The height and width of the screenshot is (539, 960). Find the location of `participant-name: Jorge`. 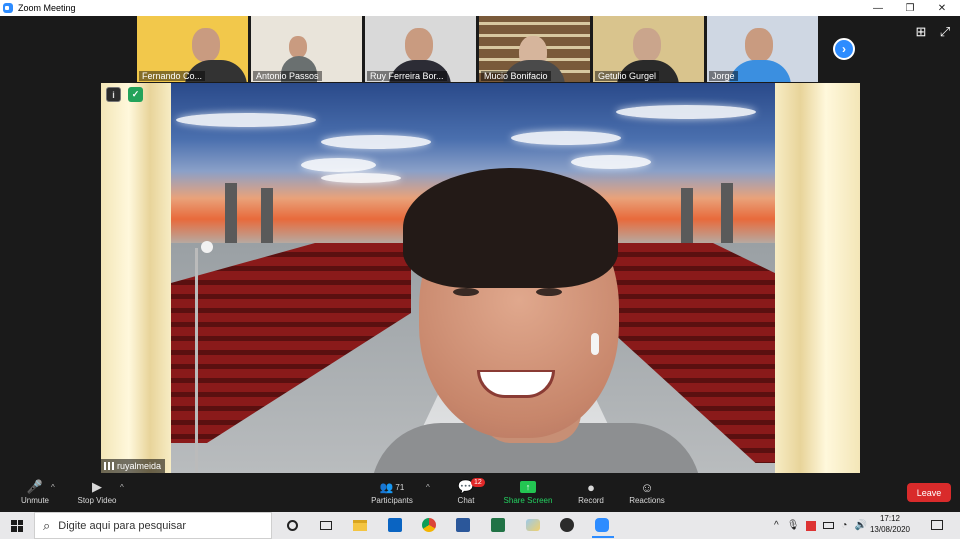

participant-name: Jorge is located at coordinates (723, 76).